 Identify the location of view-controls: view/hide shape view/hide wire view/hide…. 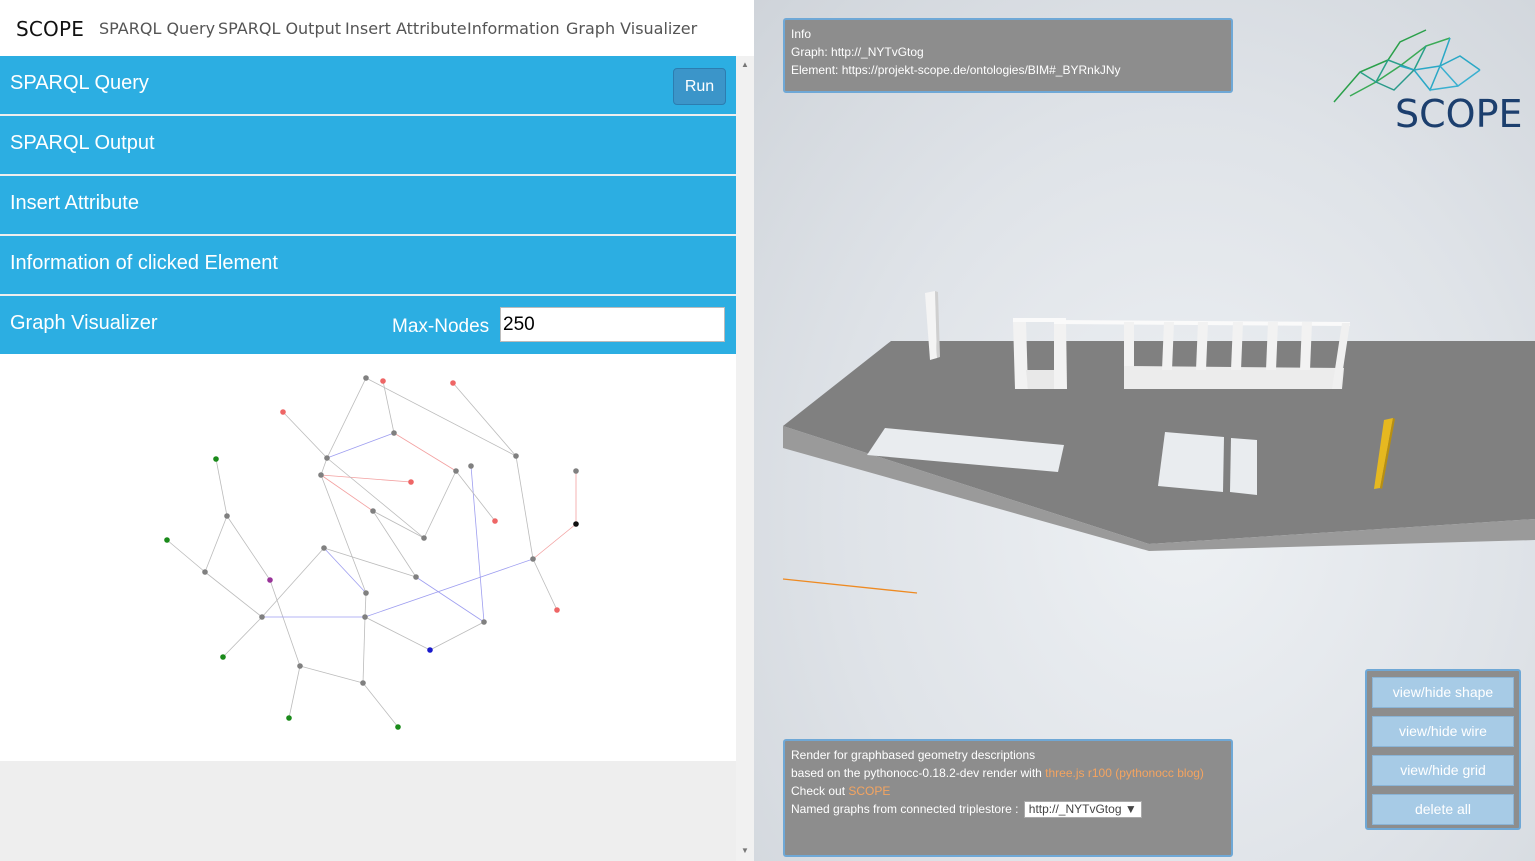
(1443, 749).